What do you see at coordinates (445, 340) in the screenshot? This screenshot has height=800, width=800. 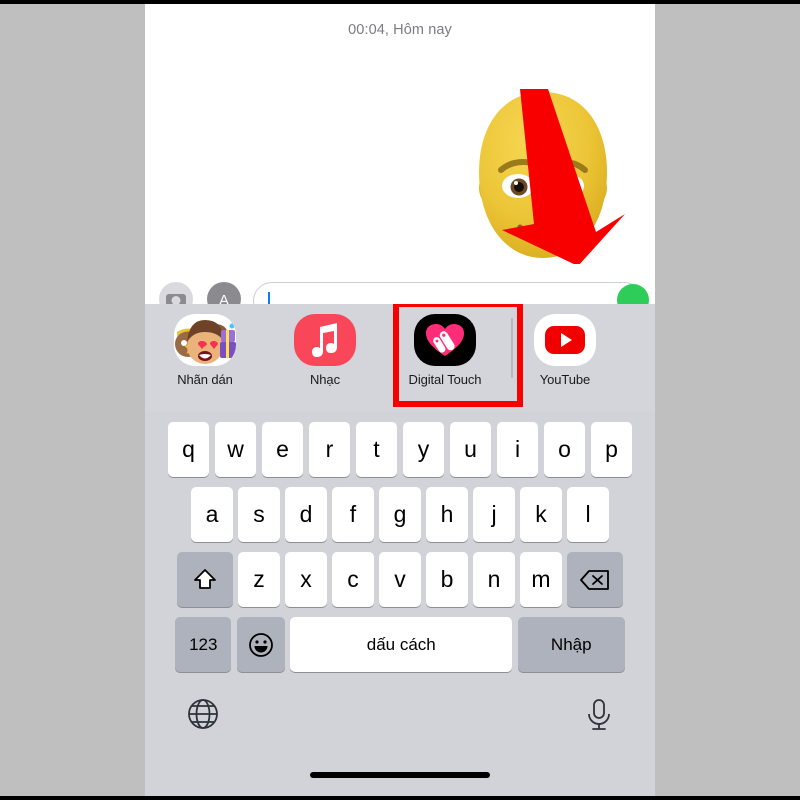 I see `digital-touch-heart-icon` at bounding box center [445, 340].